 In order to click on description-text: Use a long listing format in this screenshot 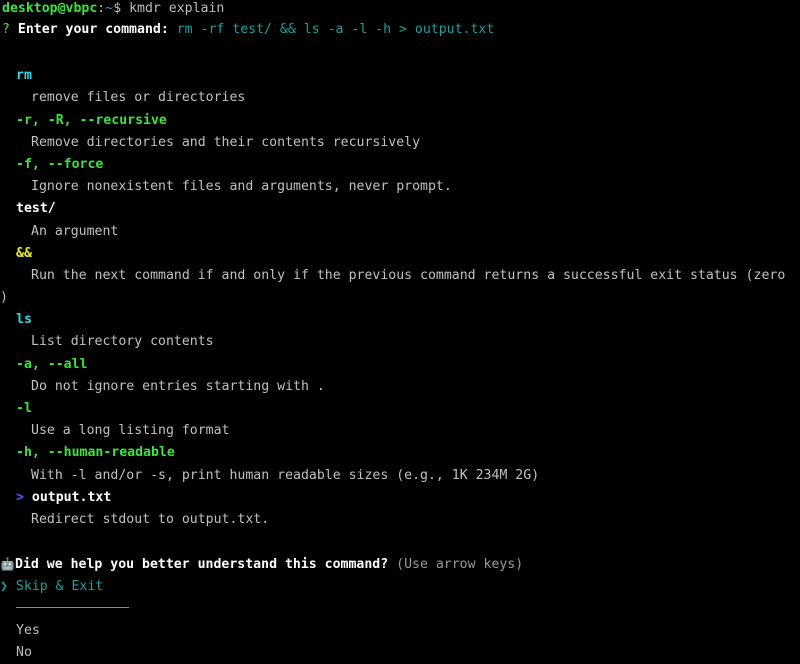, I will do `click(130, 431)`.